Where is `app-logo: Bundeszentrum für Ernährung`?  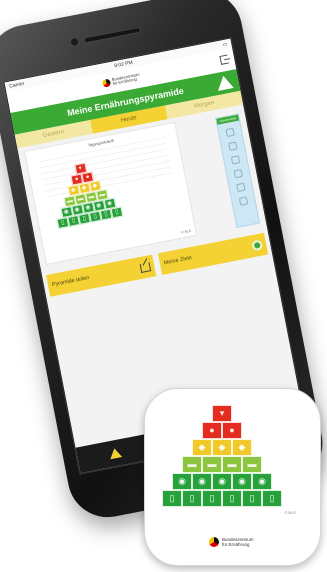
app-logo: Bundeszentrum für Ernährung is located at coordinates (121, 79).